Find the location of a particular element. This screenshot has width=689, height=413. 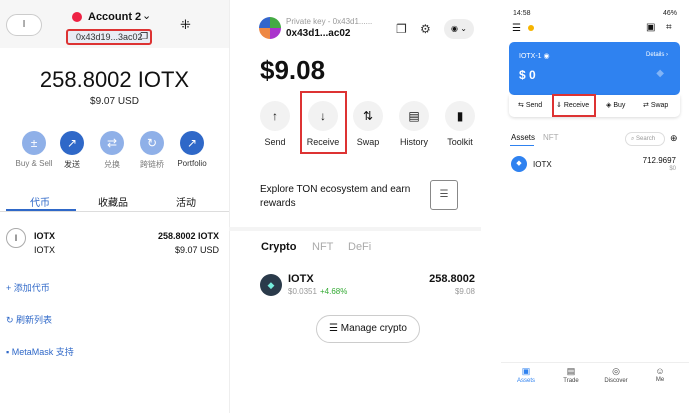

details-link: Details › is located at coordinates (657, 55).